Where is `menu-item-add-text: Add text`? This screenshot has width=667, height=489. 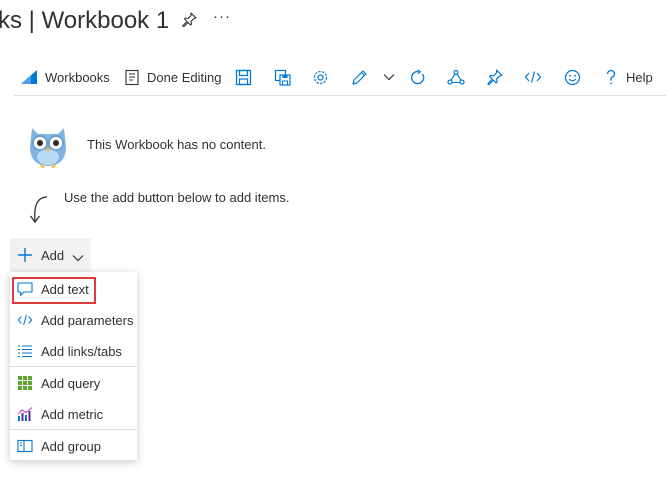
menu-item-add-text: Add text is located at coordinates (73, 289).